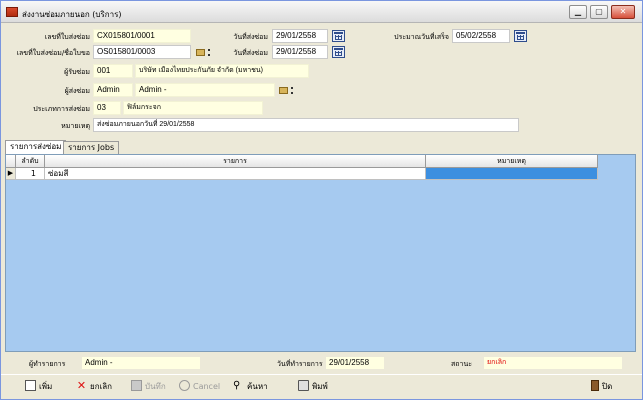 This screenshot has width=643, height=400. What do you see at coordinates (91, 148) in the screenshot?
I see `tab-jobs: รายการ Jobs` at bounding box center [91, 148].